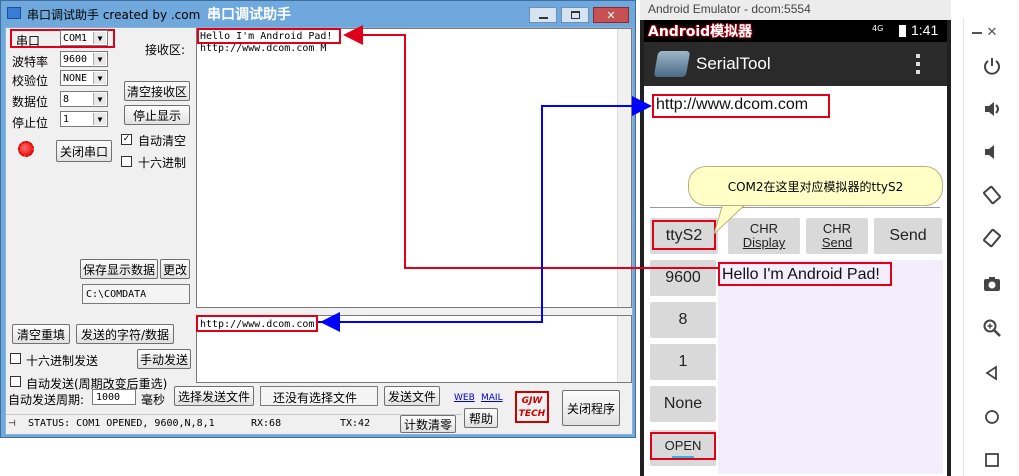 The image size is (1019, 476). Describe the element at coordinates (121, 423) in the screenshot. I see `status-text: STATUS: COM1 OPENED, 9600,N,8,1` at that location.